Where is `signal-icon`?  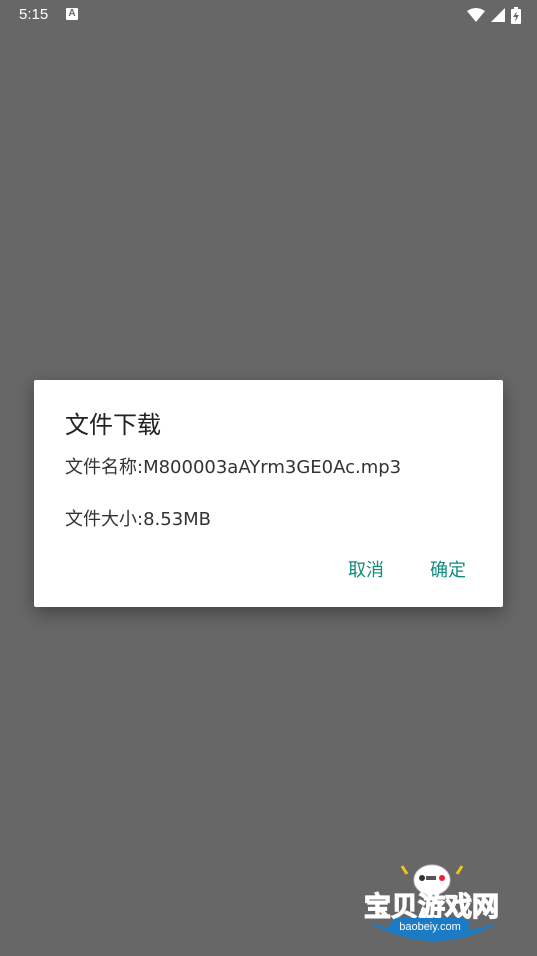
signal-icon is located at coordinates (498, 15).